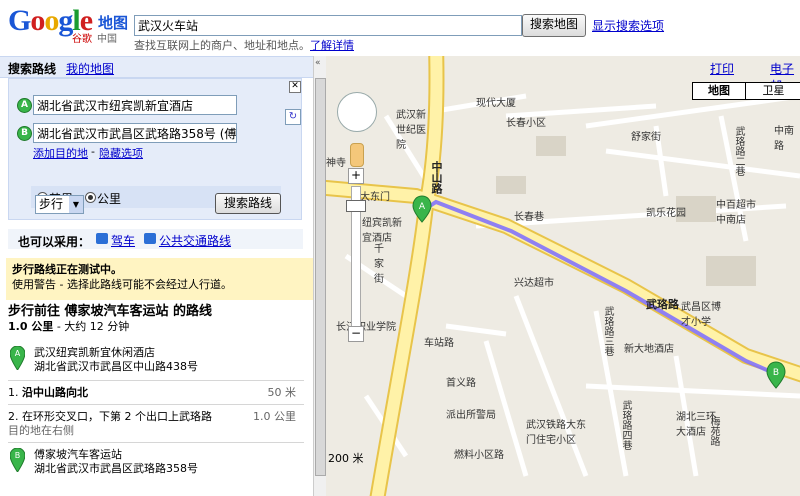 The image size is (800, 496). I want to click on maps-label: 地图, so click(113, 23).